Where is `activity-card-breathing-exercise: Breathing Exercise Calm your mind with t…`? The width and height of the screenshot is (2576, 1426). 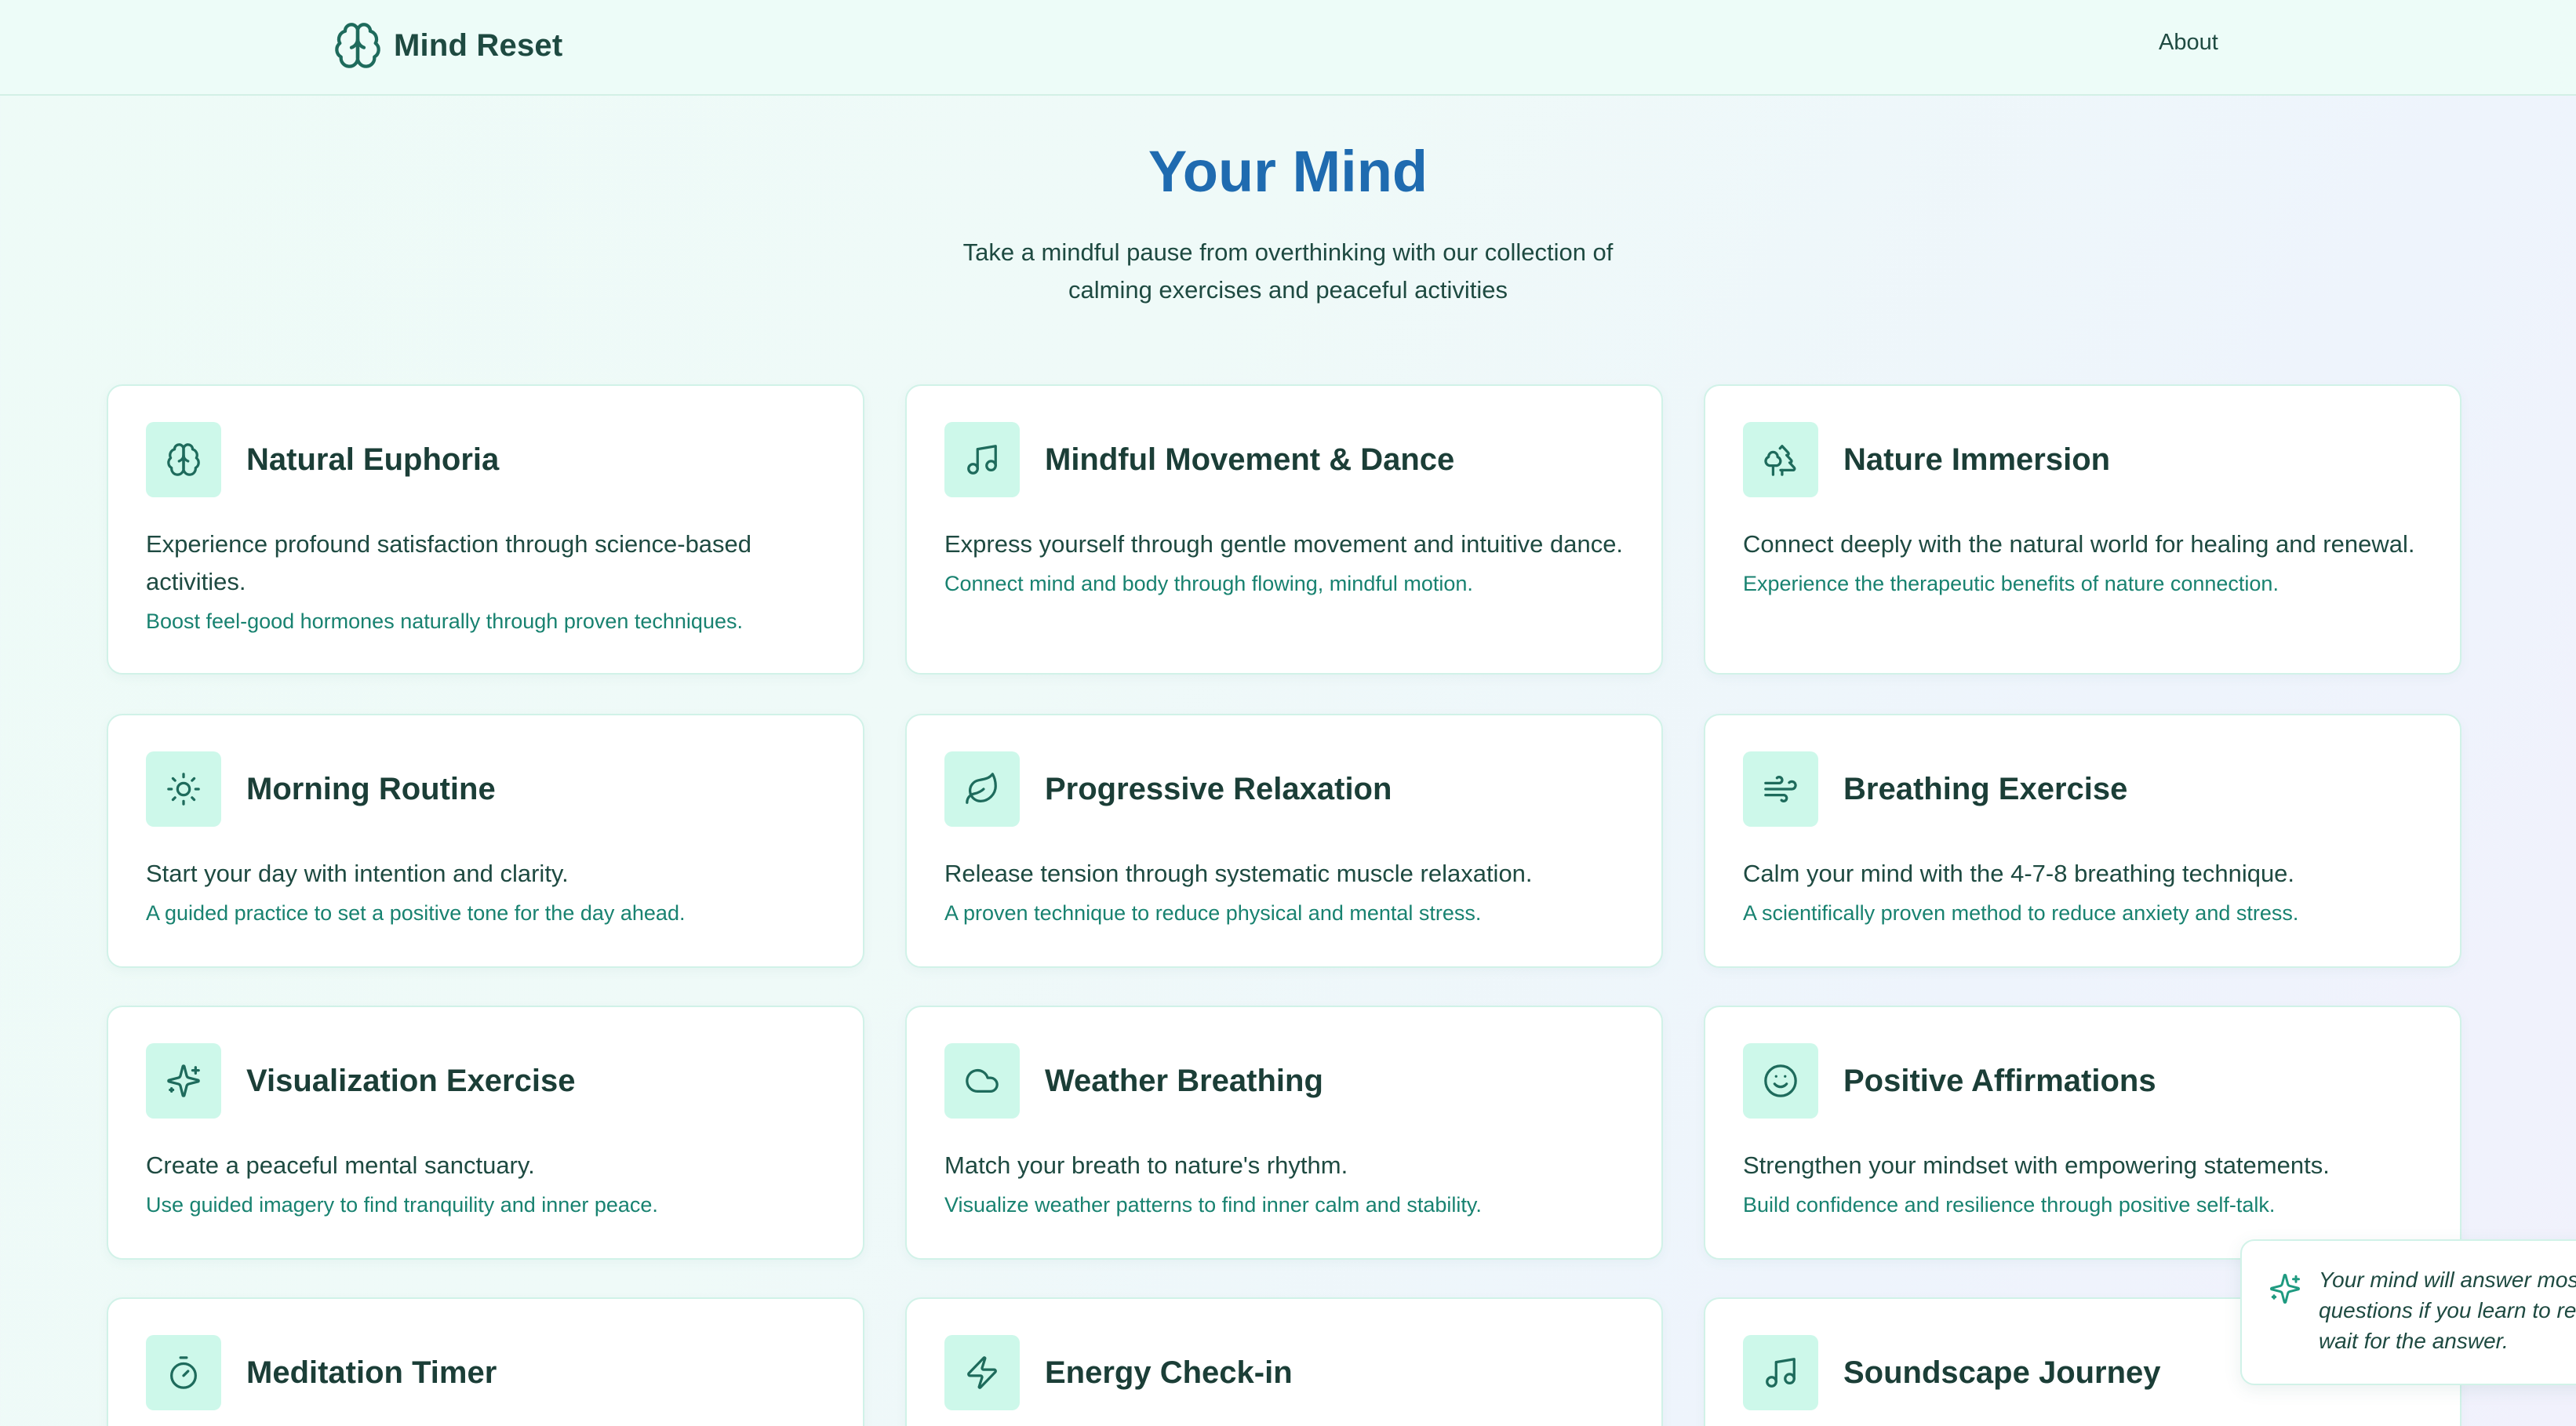 activity-card-breathing-exercise: Breathing Exercise Calm your mind with t… is located at coordinates (2082, 841).